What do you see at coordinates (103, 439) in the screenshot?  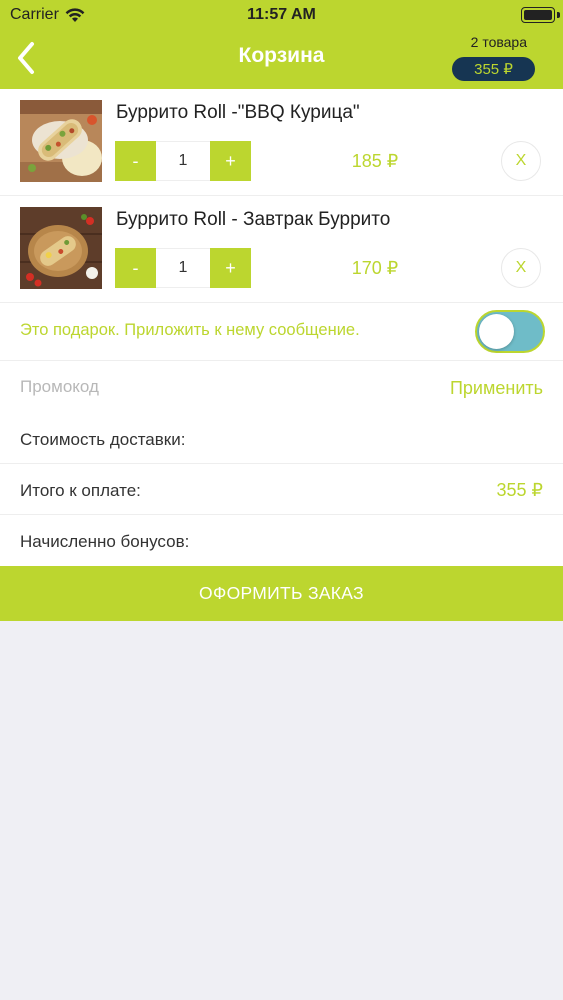 I see `delivery-cost-label: Стоимость доставки:` at bounding box center [103, 439].